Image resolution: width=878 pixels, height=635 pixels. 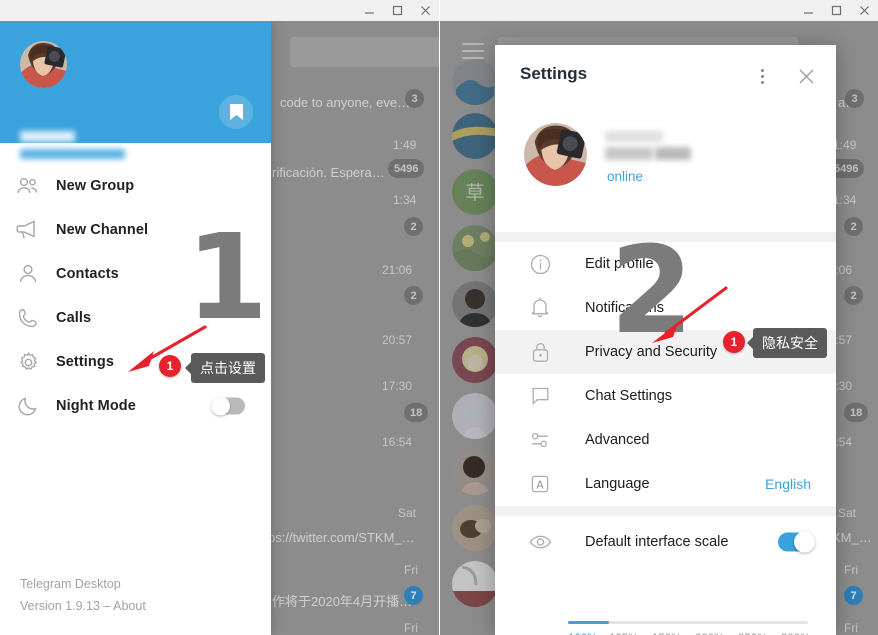 What do you see at coordinates (659, 10) in the screenshot?
I see `titlebar-right` at bounding box center [659, 10].